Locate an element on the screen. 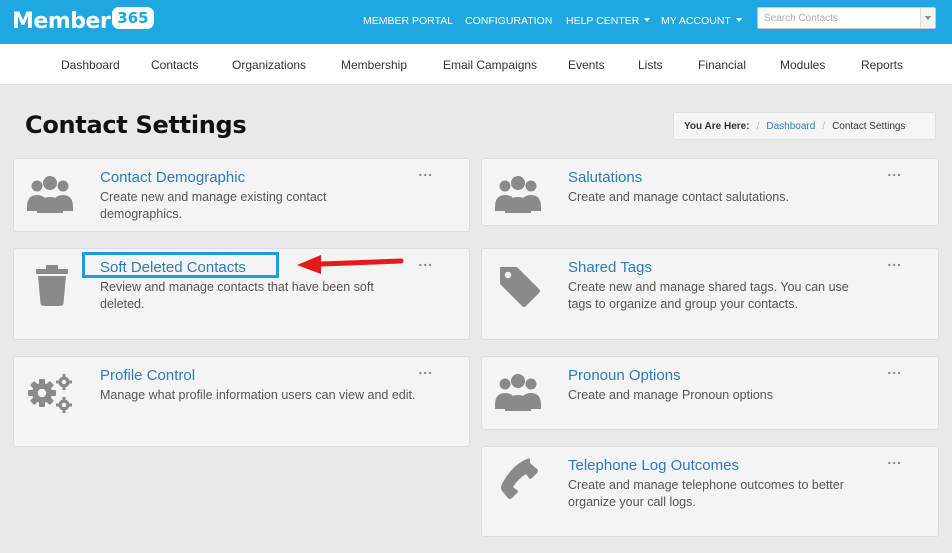 This screenshot has width=952, height=553. card-description: Create and manage contact salutations. is located at coordinates (678, 197).